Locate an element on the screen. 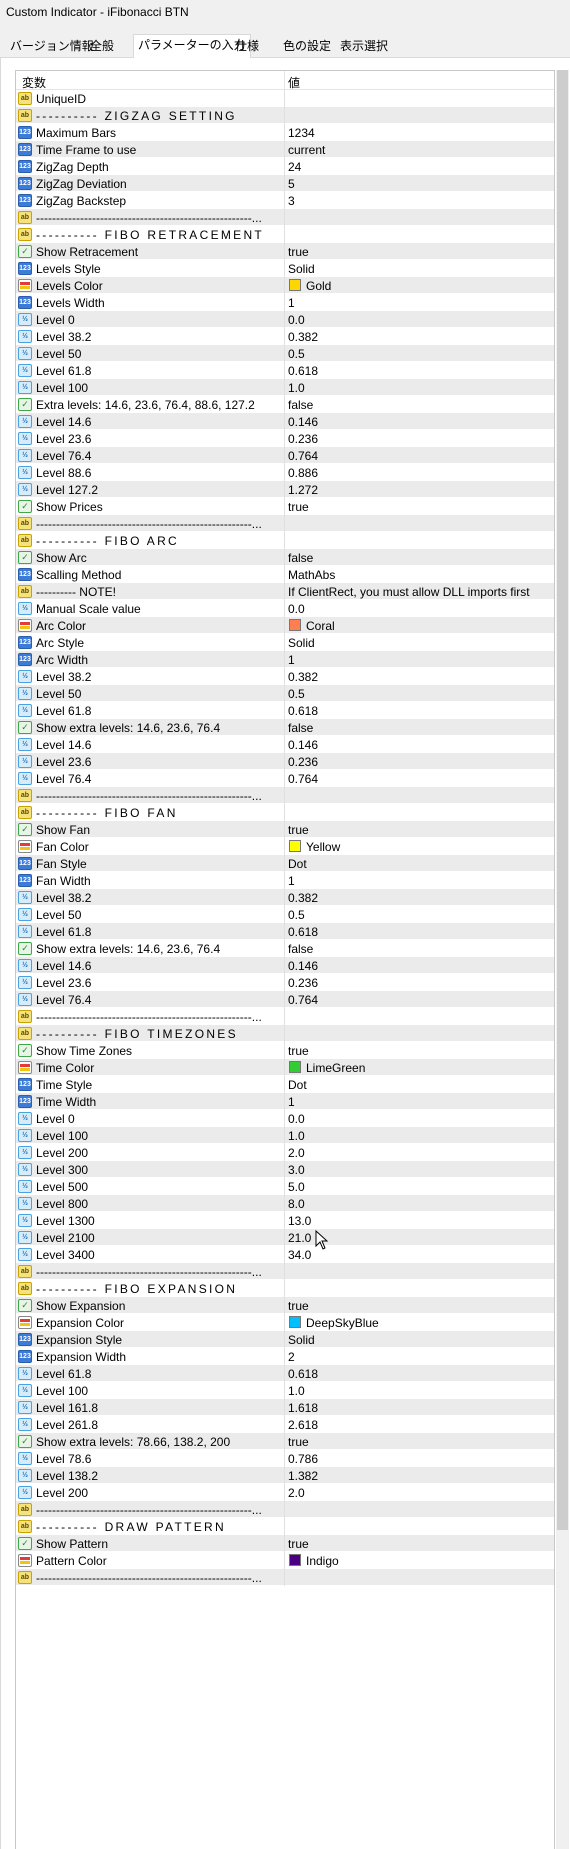 The height and width of the screenshot is (1849, 570). parameter-row: 123 Time Style Dot is located at coordinates (285, 1084).